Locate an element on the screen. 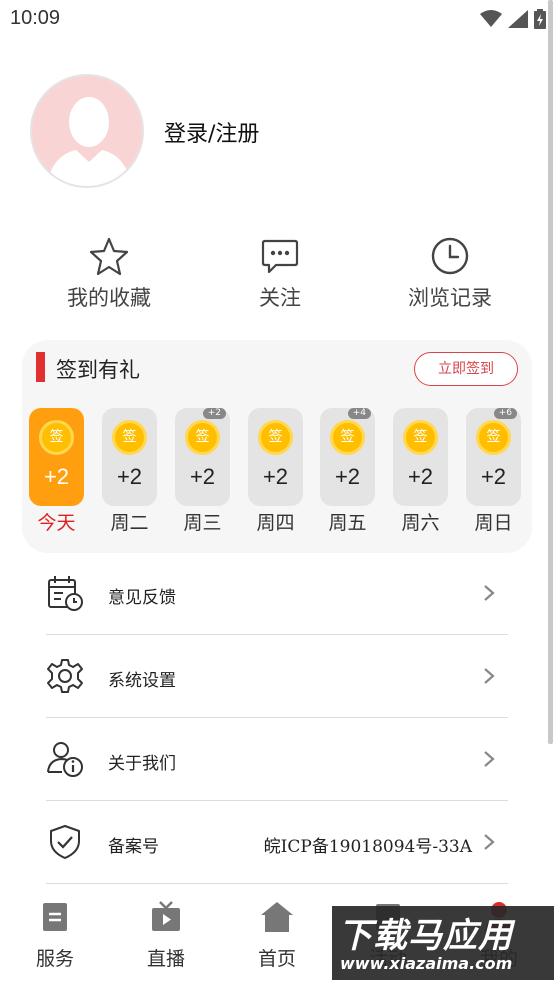  user-info-icon is located at coordinates (65, 759).